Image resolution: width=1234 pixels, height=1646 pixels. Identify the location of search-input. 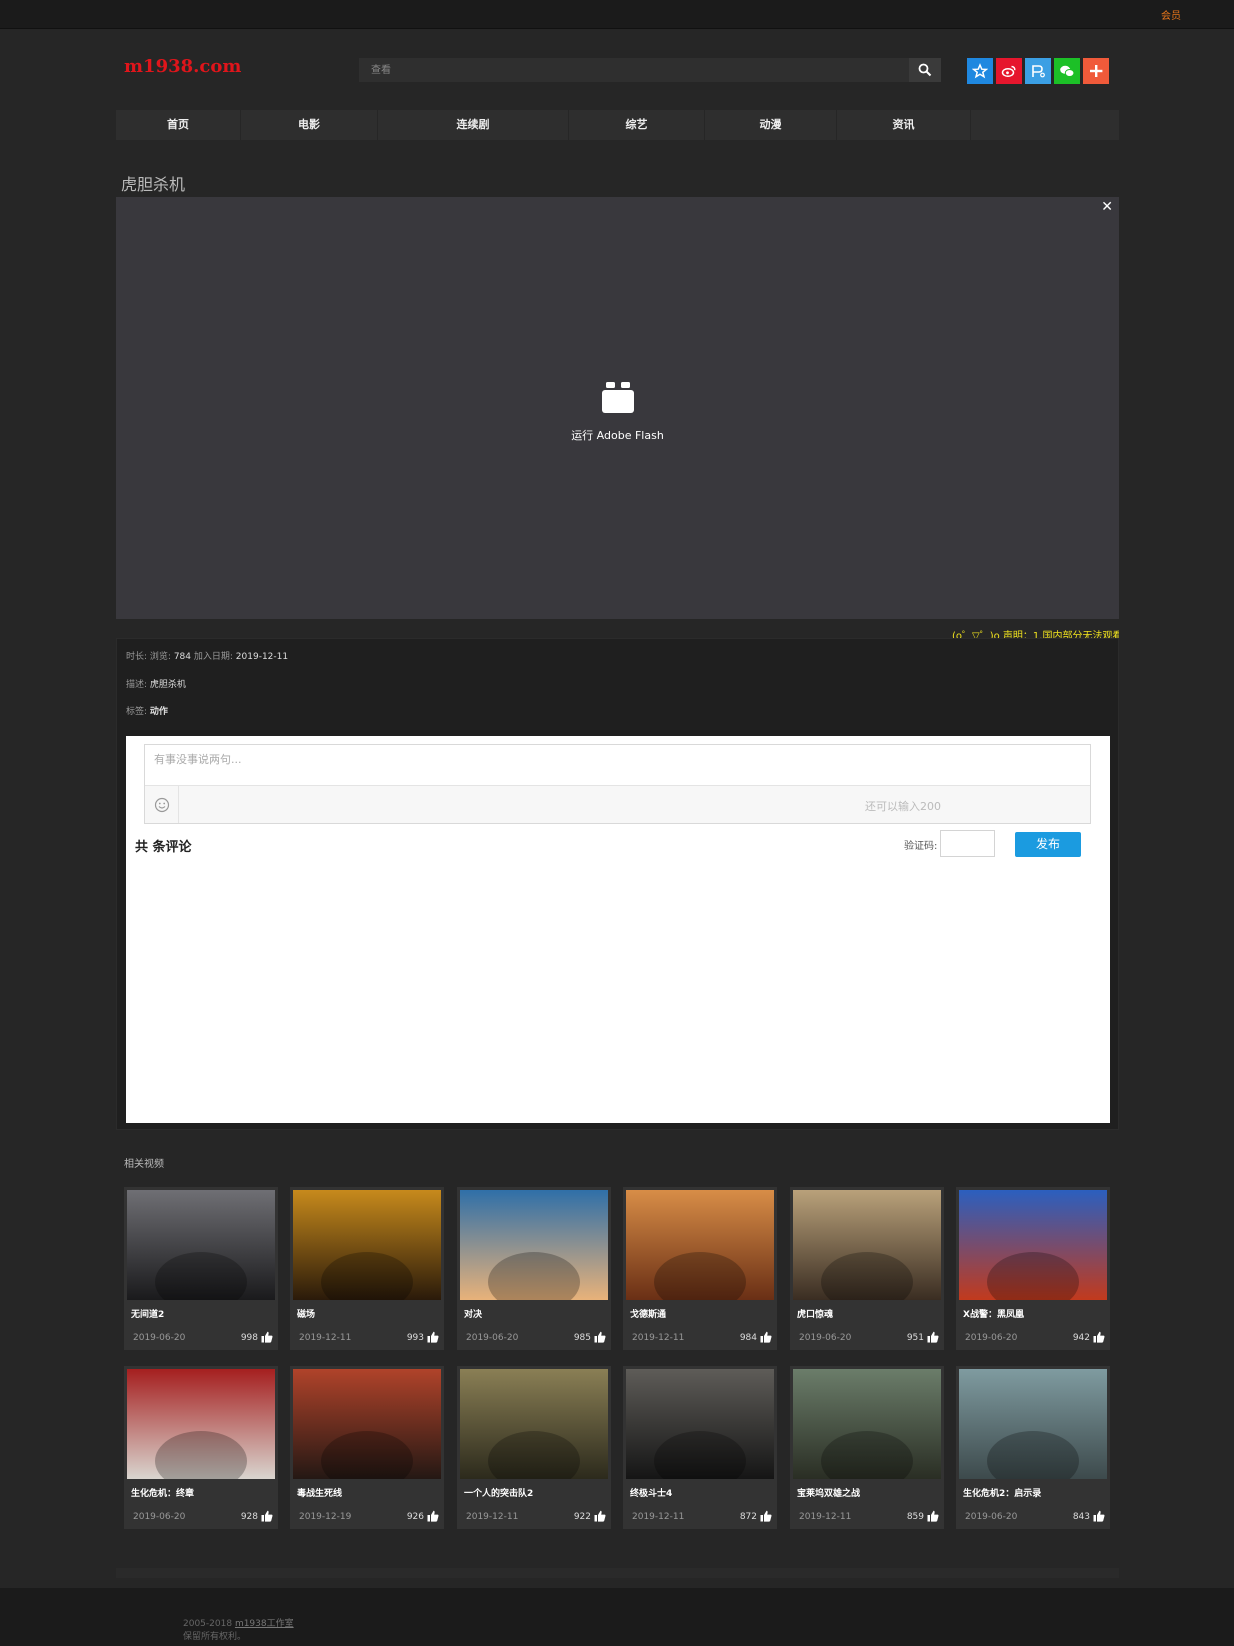
(634, 70).